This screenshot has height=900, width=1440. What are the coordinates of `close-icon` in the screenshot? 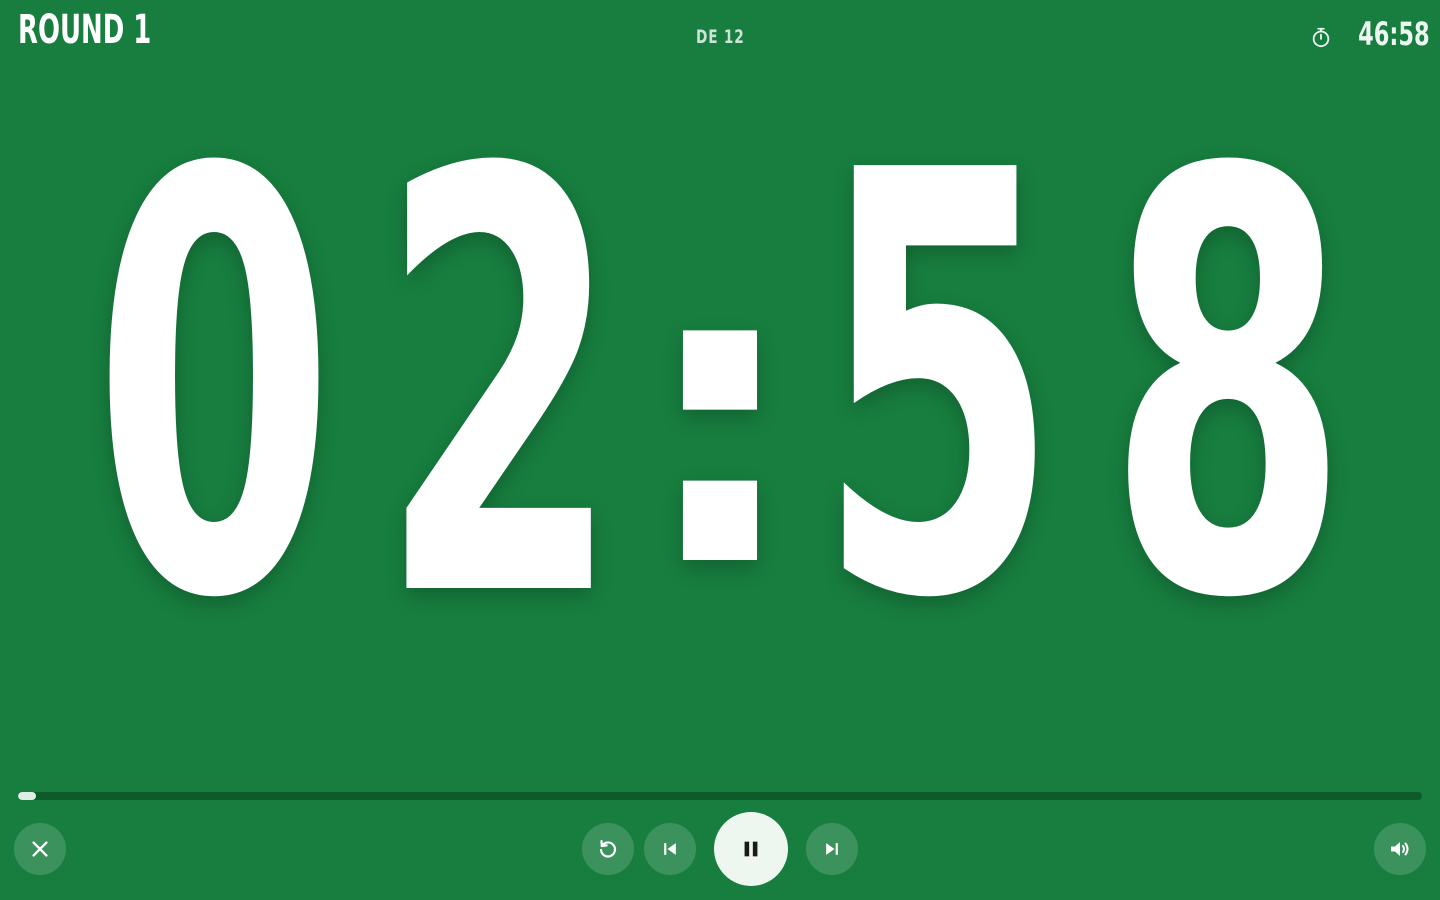 It's located at (40, 849).